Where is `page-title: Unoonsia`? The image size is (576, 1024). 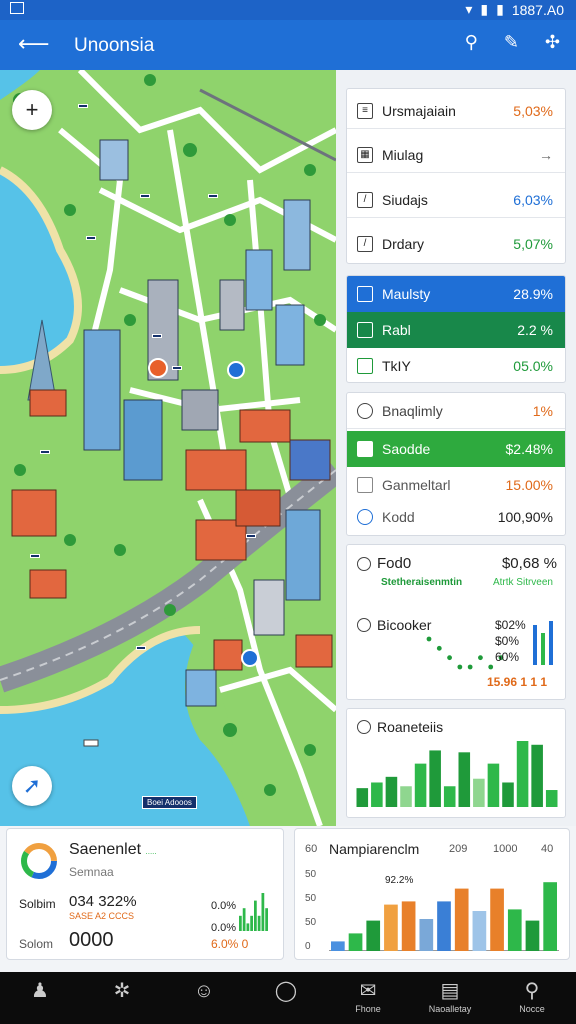 page-title: Unoonsia is located at coordinates (114, 45).